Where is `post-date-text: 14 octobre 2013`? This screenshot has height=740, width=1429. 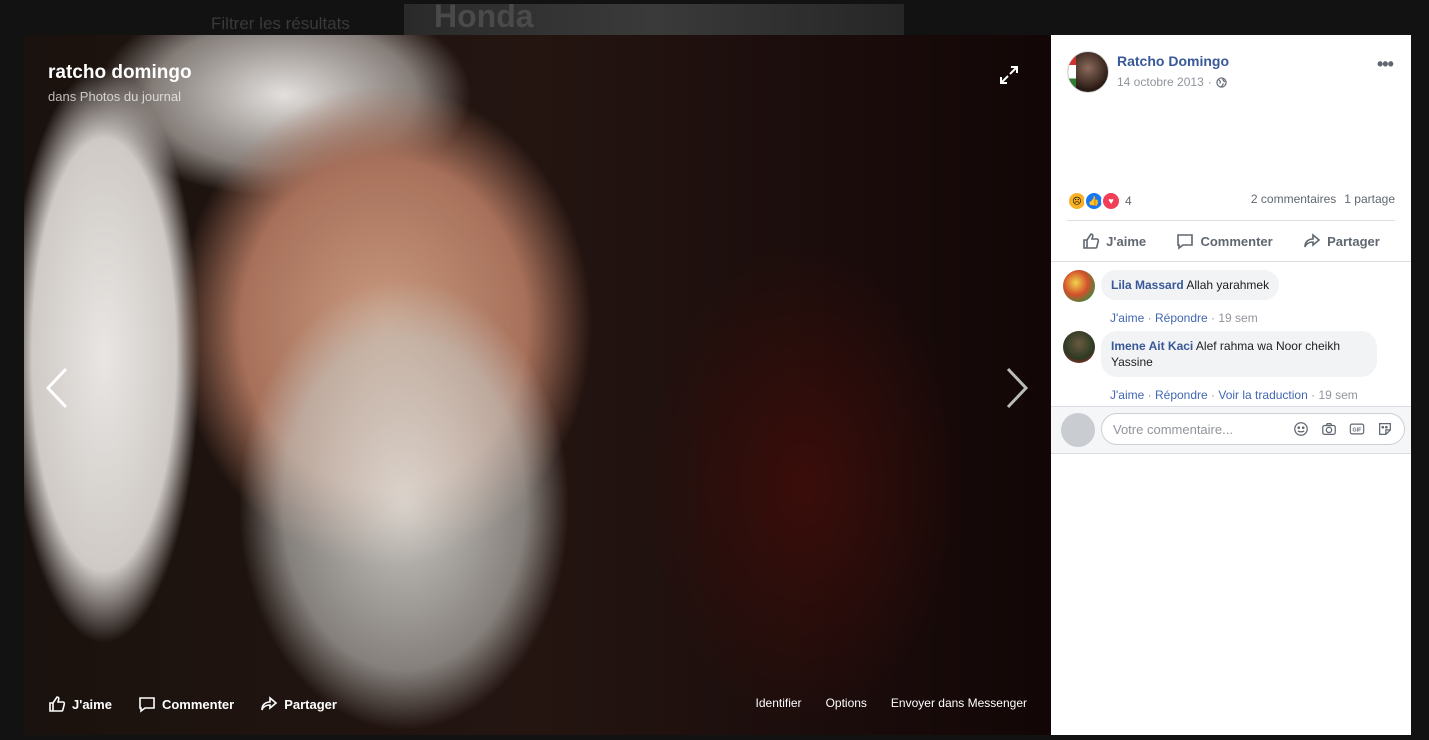 post-date-text: 14 octobre 2013 is located at coordinates (1160, 82).